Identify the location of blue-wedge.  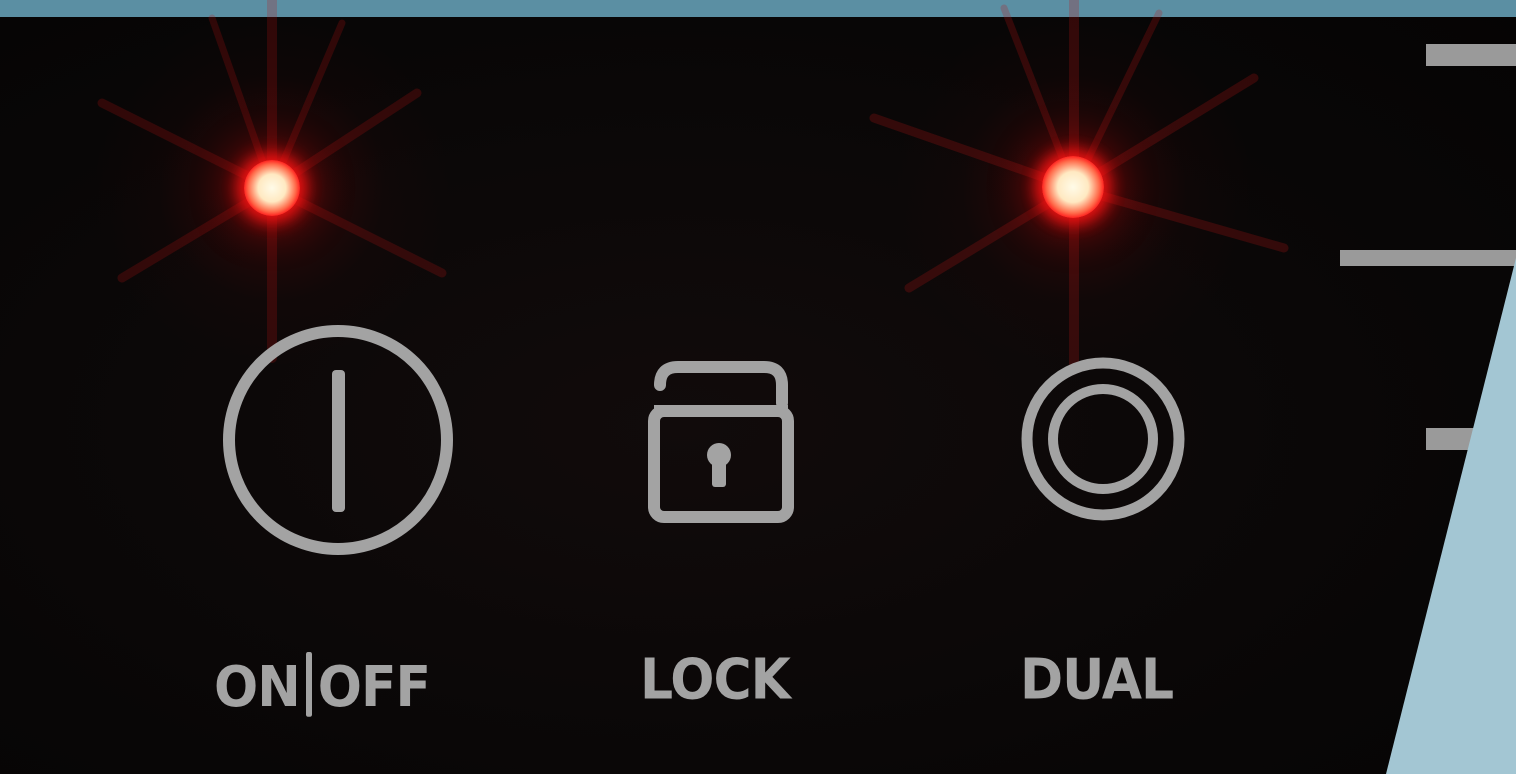
(1451, 516).